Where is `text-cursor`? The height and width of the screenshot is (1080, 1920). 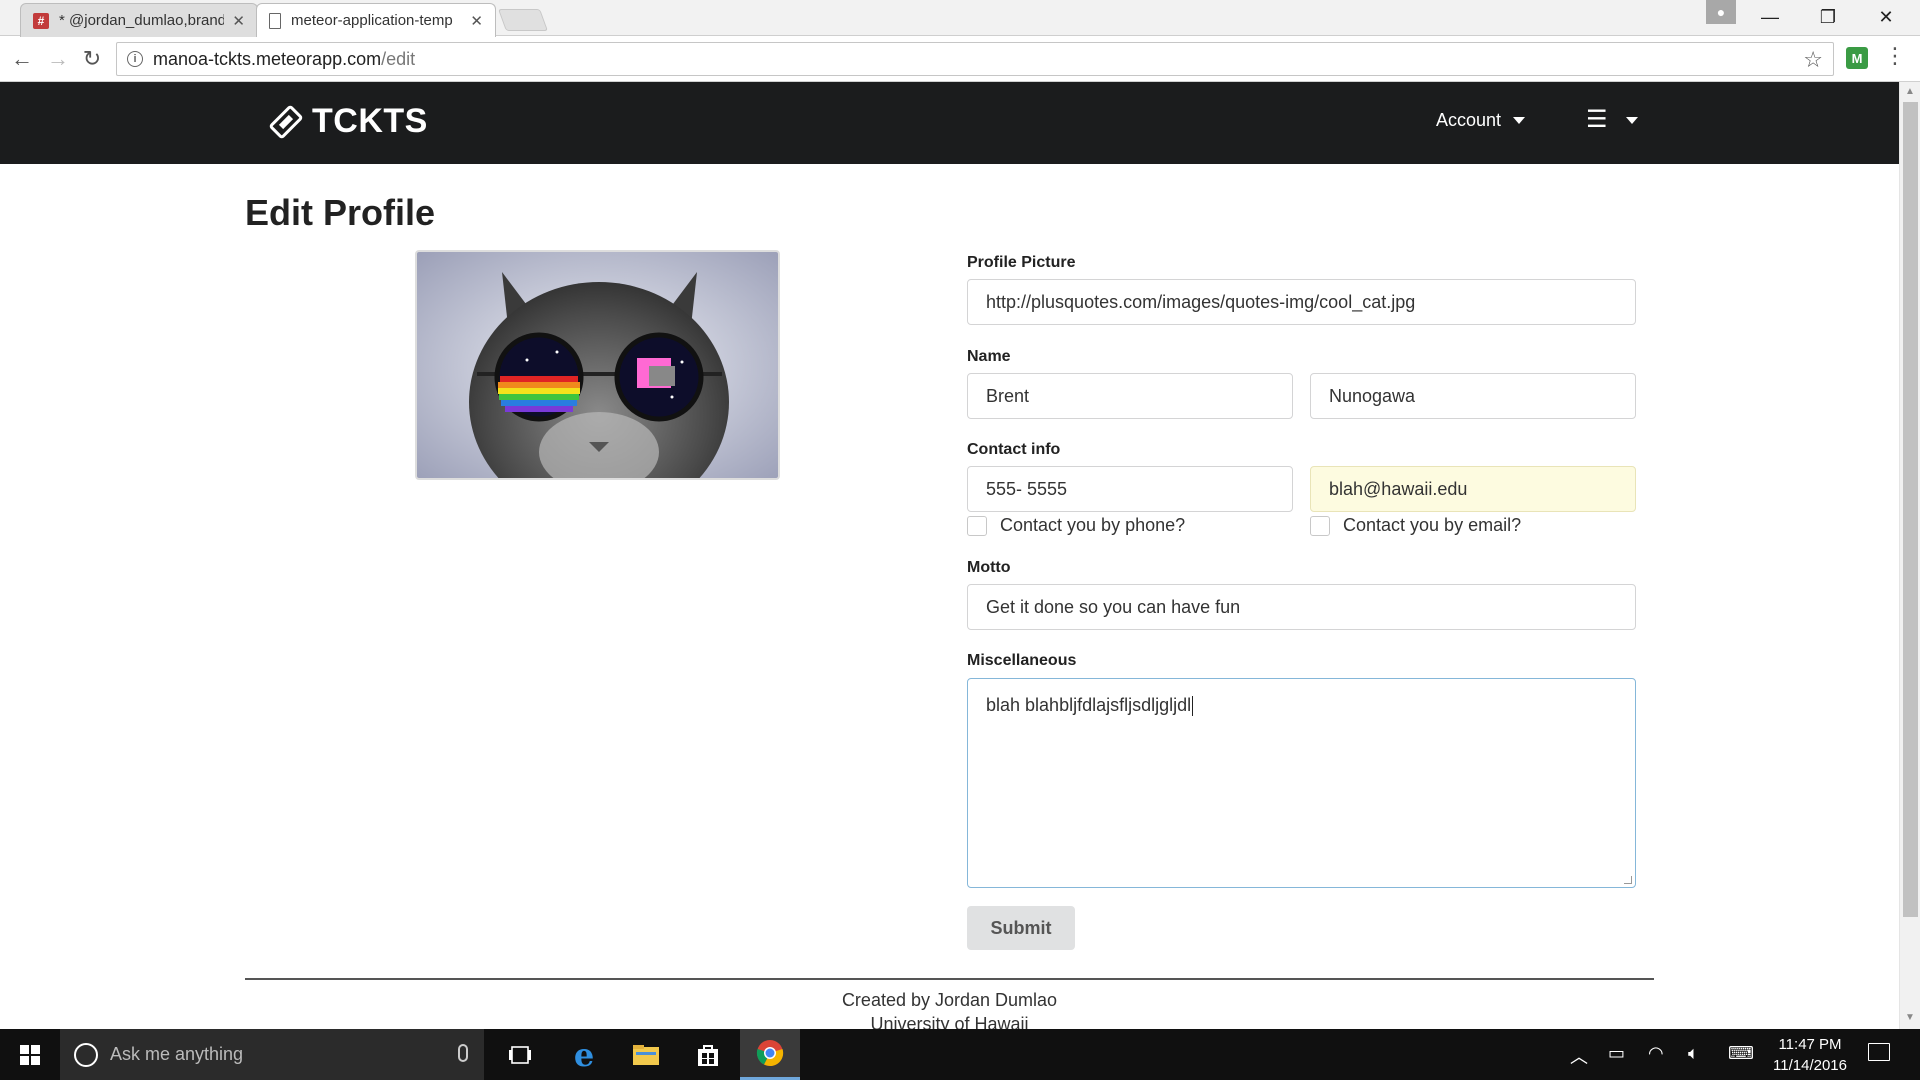
text-cursor is located at coordinates (1193, 706).